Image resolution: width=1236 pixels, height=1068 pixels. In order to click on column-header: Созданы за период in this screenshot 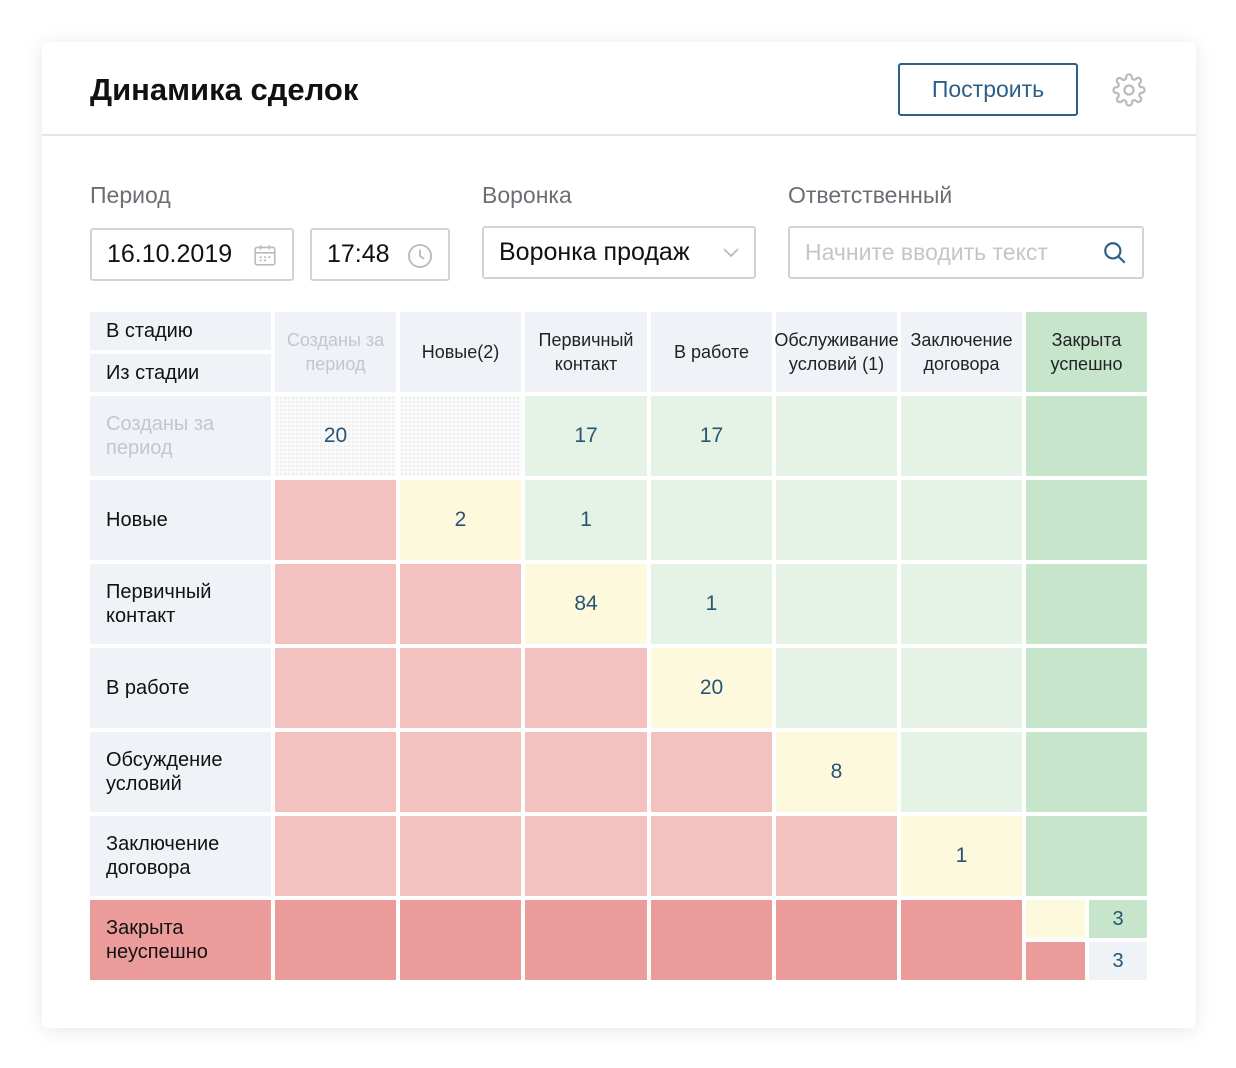, I will do `click(335, 352)`.